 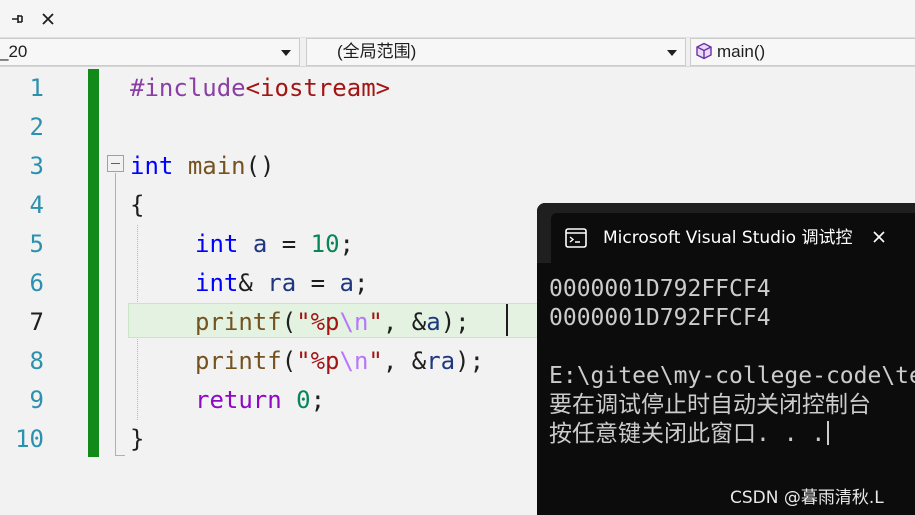 I want to click on console-titlebar: Microsoft Visual Studio 调试控制台, so click(x=726, y=233).